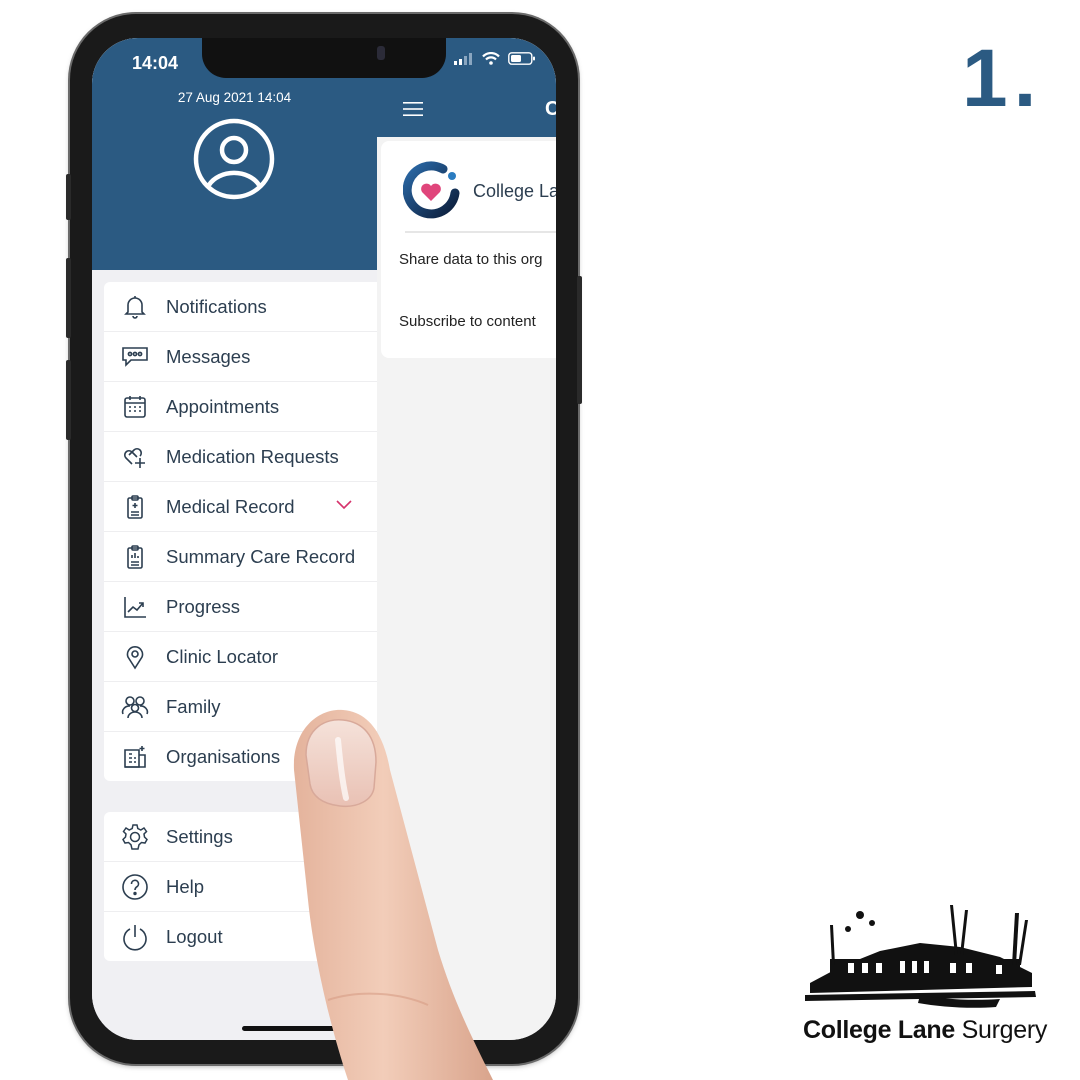 The image size is (1080, 1080). I want to click on menu-item-label: Notifications, so click(216, 306).